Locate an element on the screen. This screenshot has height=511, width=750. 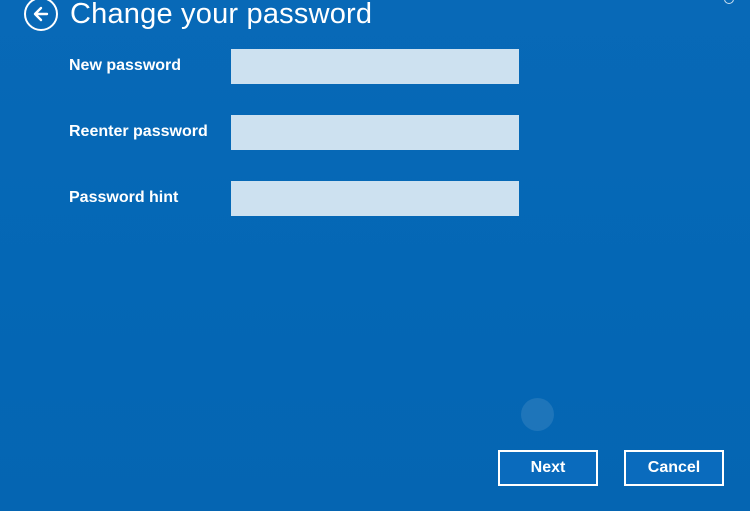
password-hint-row: Password hint is located at coordinates (294, 198).